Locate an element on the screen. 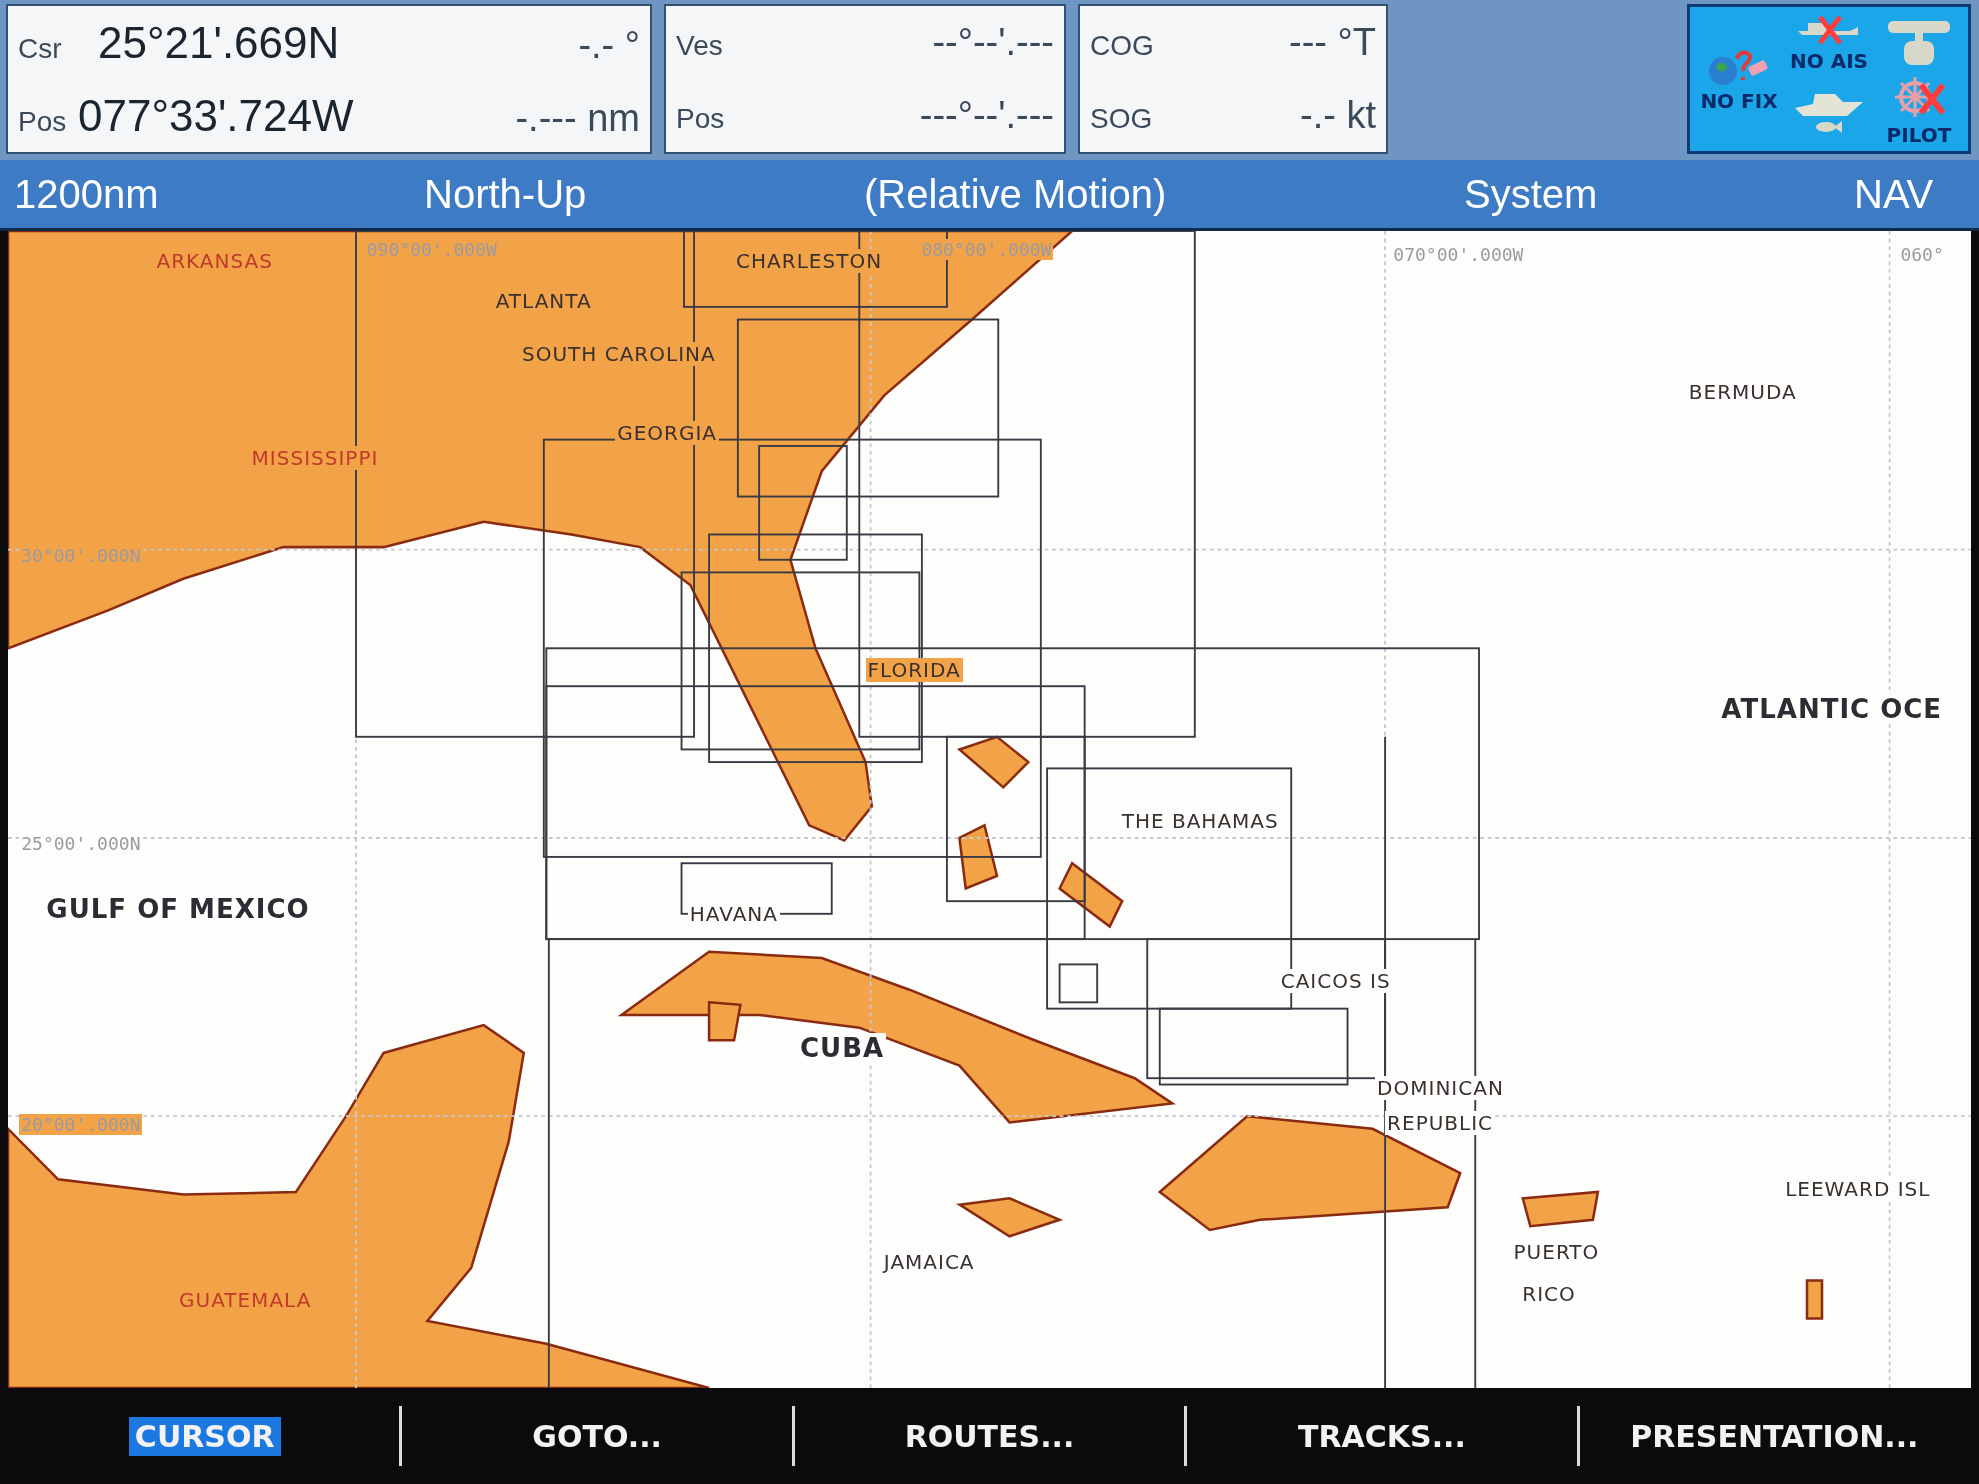 The width and height of the screenshot is (1979, 1484). grid-coordinate-label: 080°00'.000W is located at coordinates (986, 249).